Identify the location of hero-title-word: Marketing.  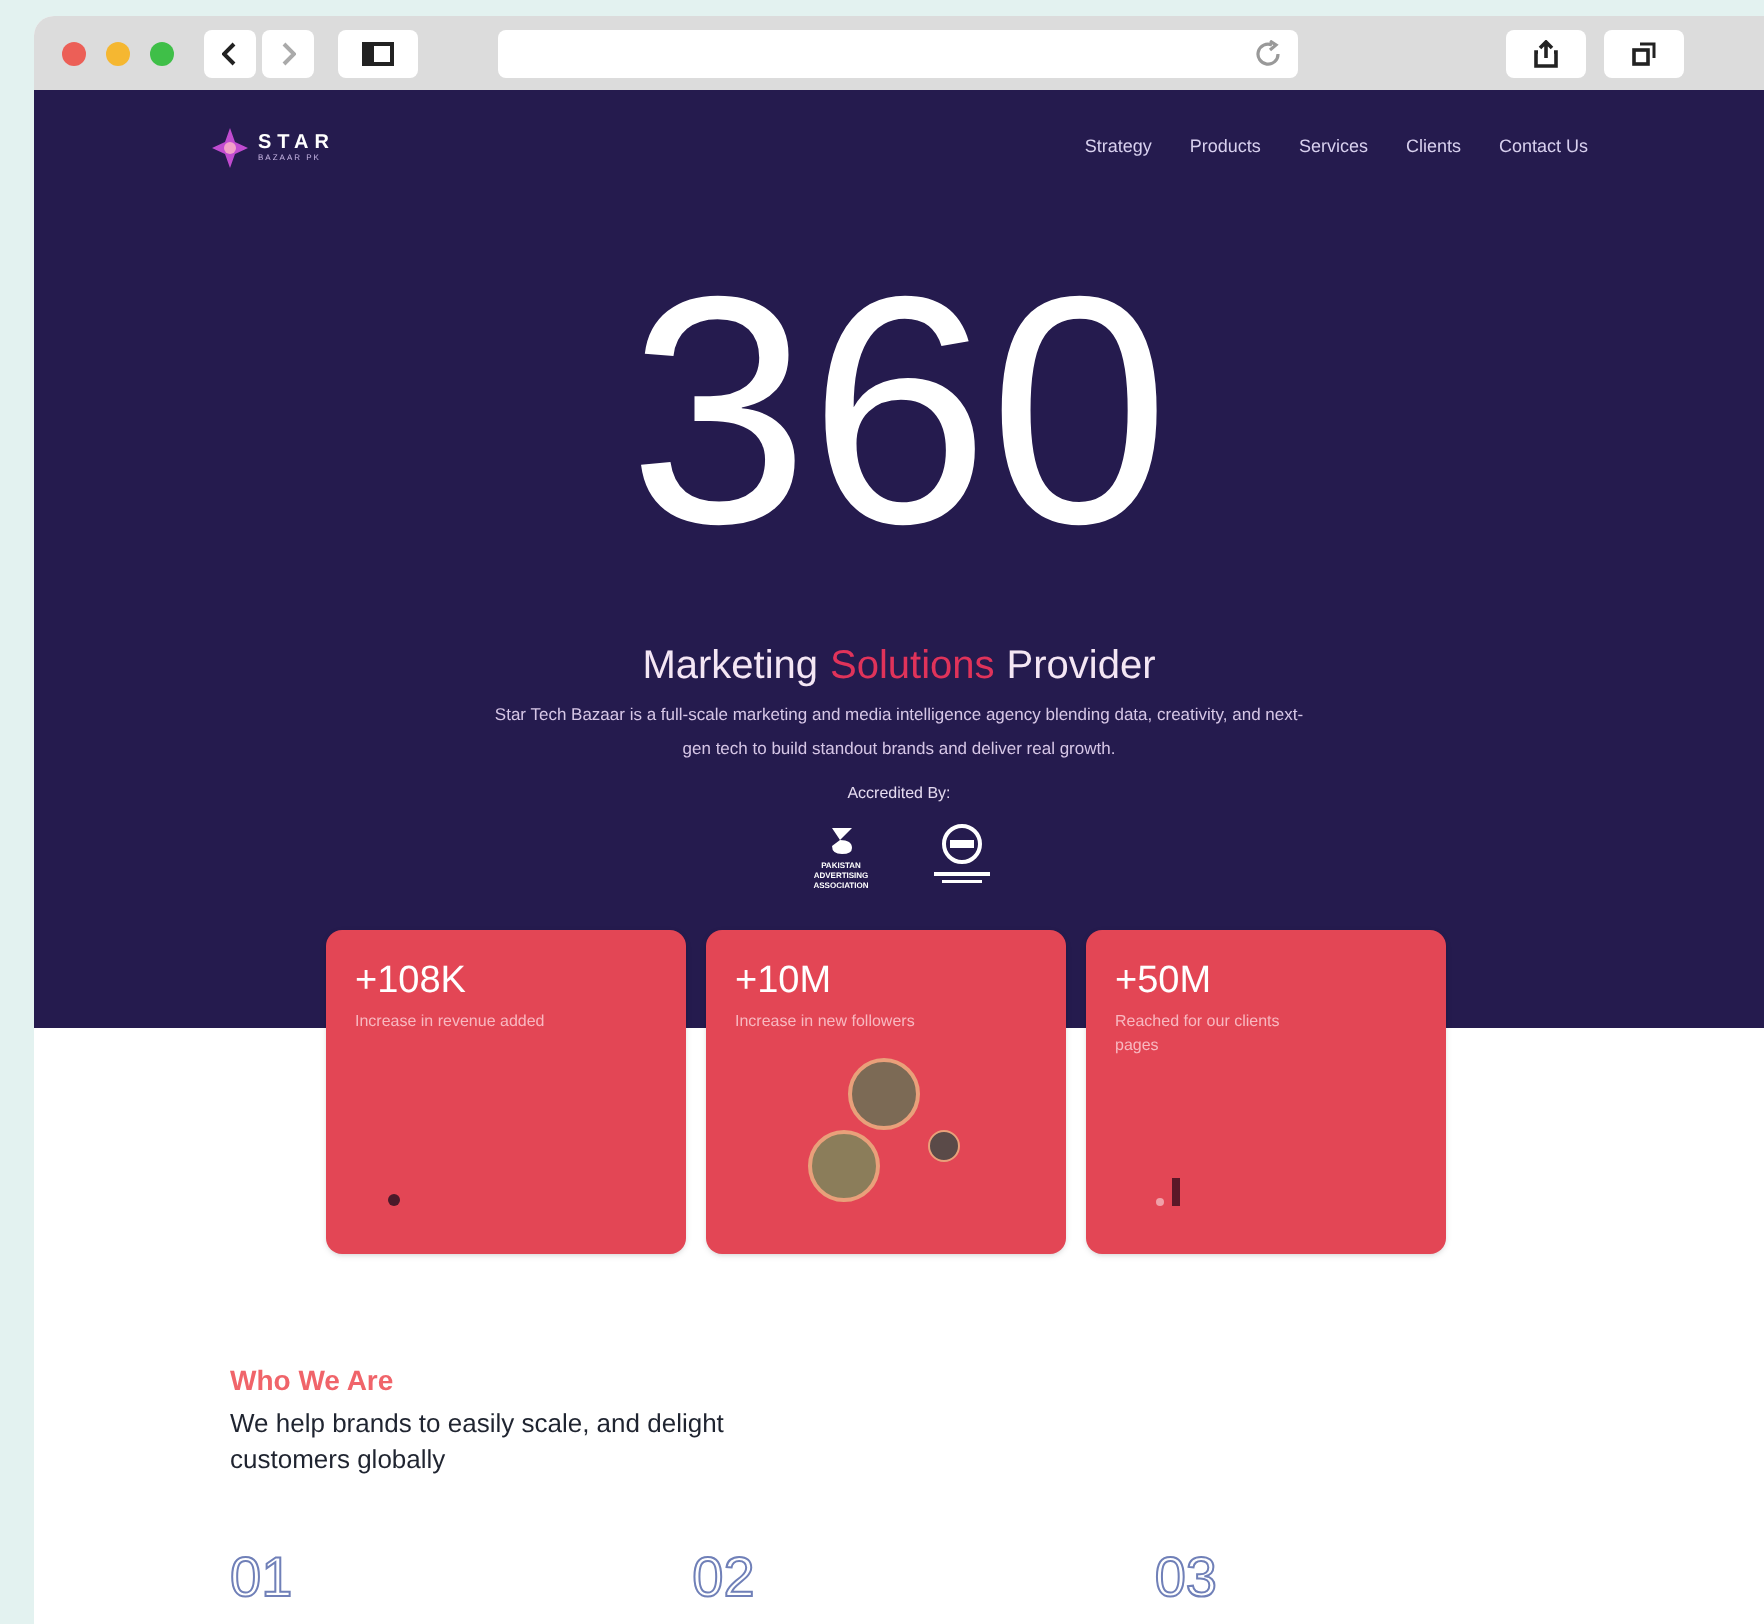
(730, 666).